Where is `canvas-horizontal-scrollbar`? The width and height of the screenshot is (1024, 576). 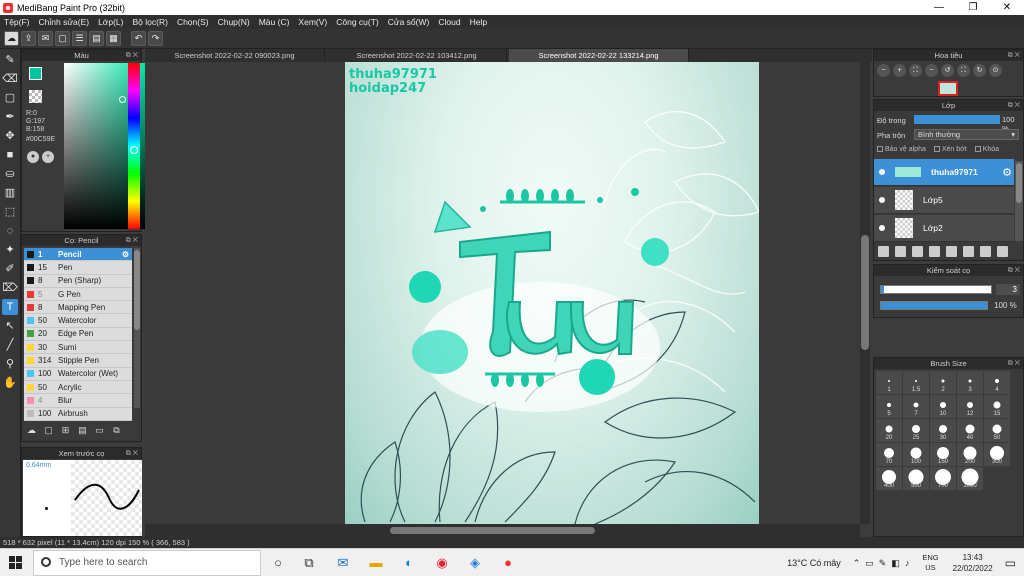
canvas-horizontal-scrollbar is located at coordinates (502, 530).